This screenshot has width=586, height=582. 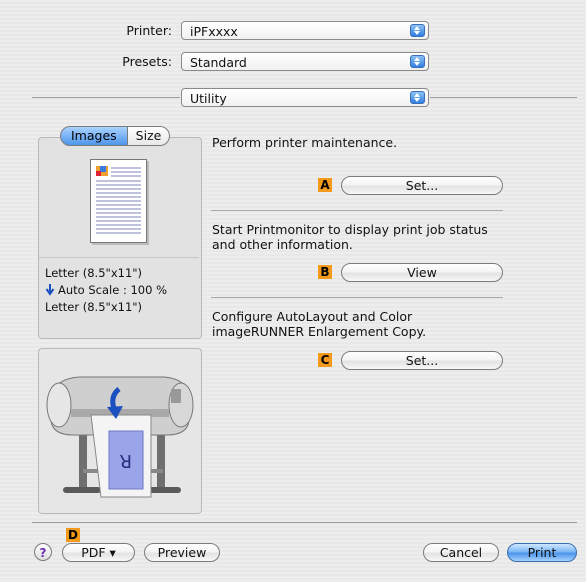 What do you see at coordinates (461, 552) in the screenshot?
I see `cancel-button: Cancel` at bounding box center [461, 552].